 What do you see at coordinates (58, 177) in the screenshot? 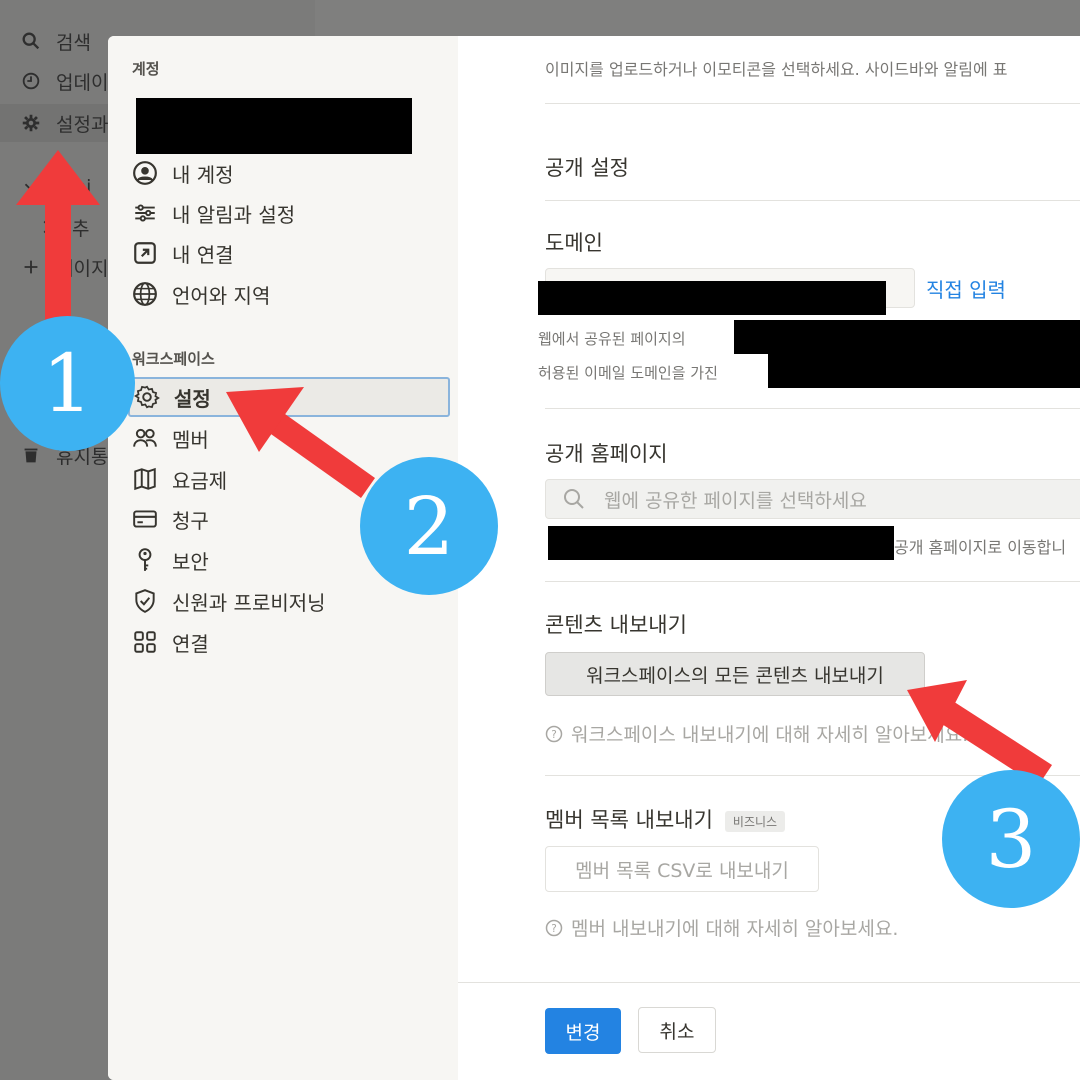
I see `arrow-1-head` at bounding box center [58, 177].